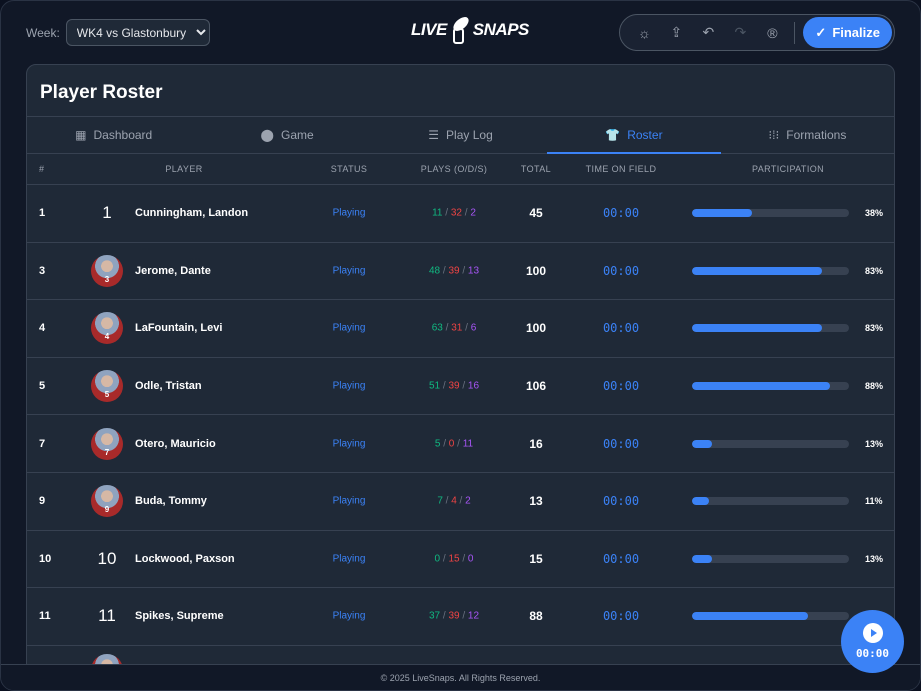 The height and width of the screenshot is (691, 921). Describe the element at coordinates (178, 328) in the screenshot. I see `player-name: LaFountain, Levi` at that location.